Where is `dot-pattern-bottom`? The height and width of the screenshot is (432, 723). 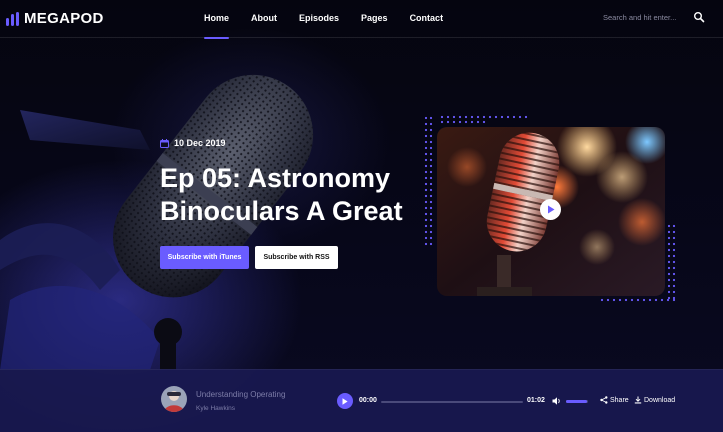 dot-pattern-bottom is located at coordinates (638, 300).